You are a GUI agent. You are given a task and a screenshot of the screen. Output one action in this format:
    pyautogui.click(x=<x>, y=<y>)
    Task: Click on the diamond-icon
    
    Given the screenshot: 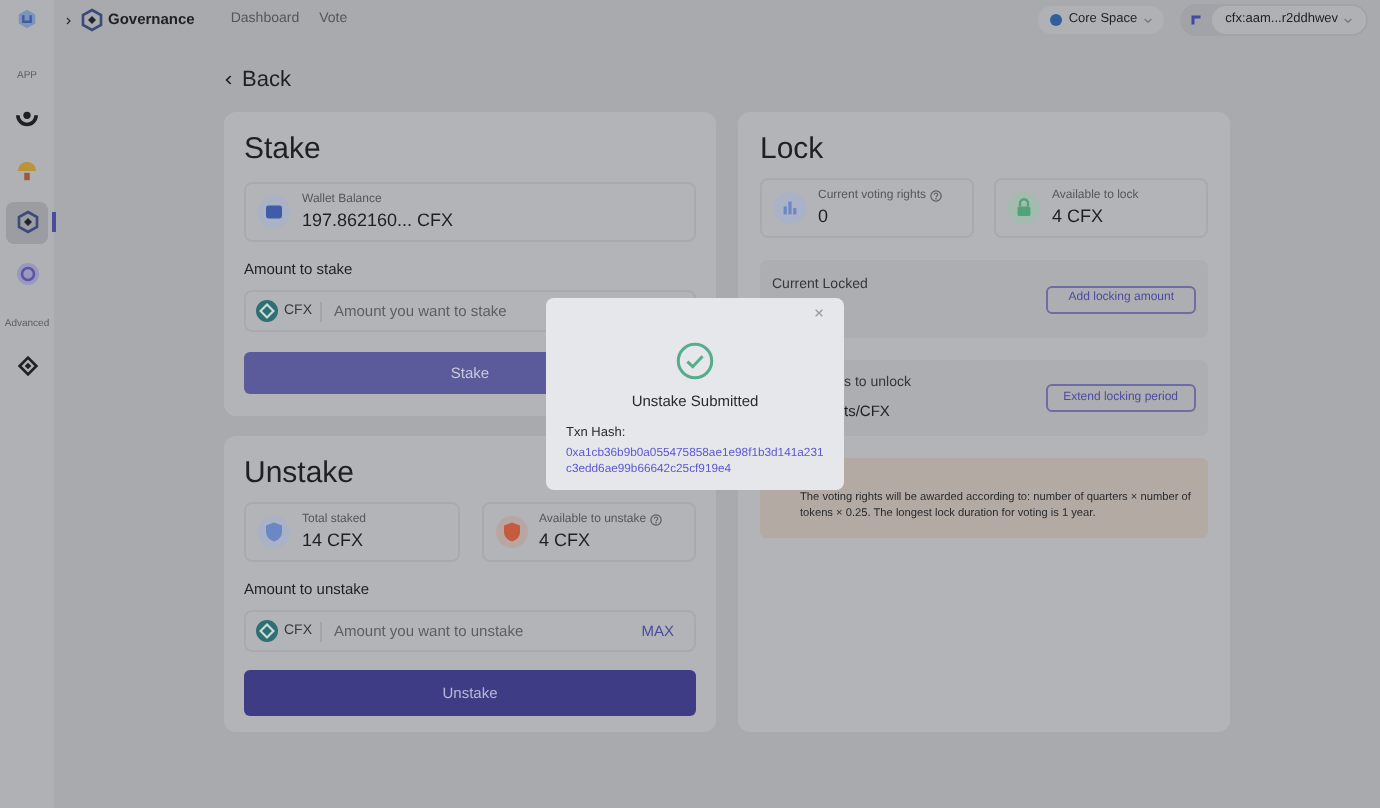 What is the action you would take?
    pyautogui.click(x=27, y=365)
    